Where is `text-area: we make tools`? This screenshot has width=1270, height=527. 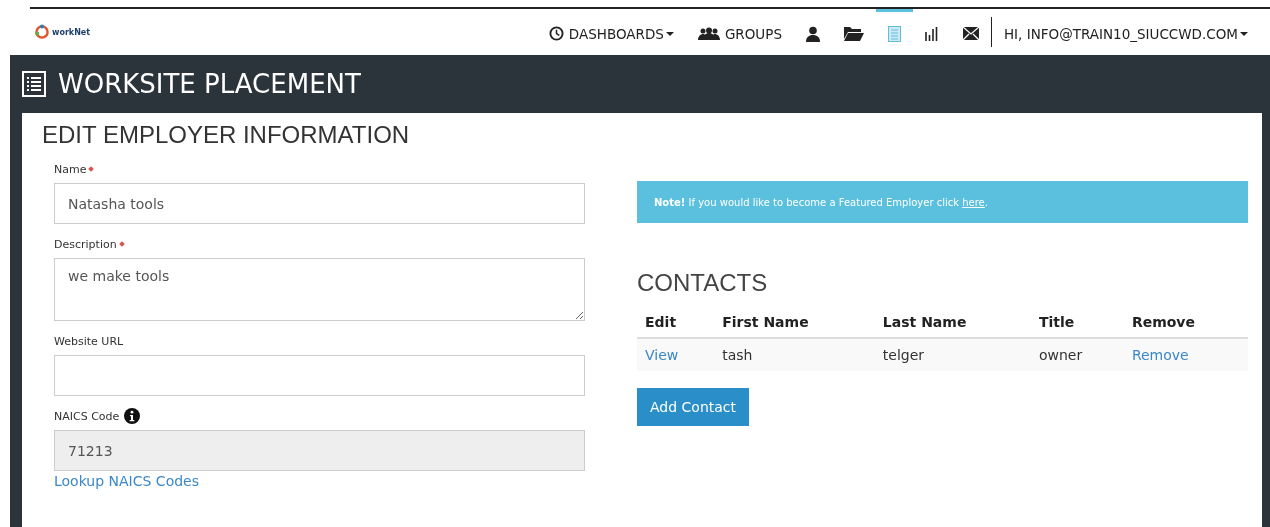 text-area: we make tools is located at coordinates (319, 289).